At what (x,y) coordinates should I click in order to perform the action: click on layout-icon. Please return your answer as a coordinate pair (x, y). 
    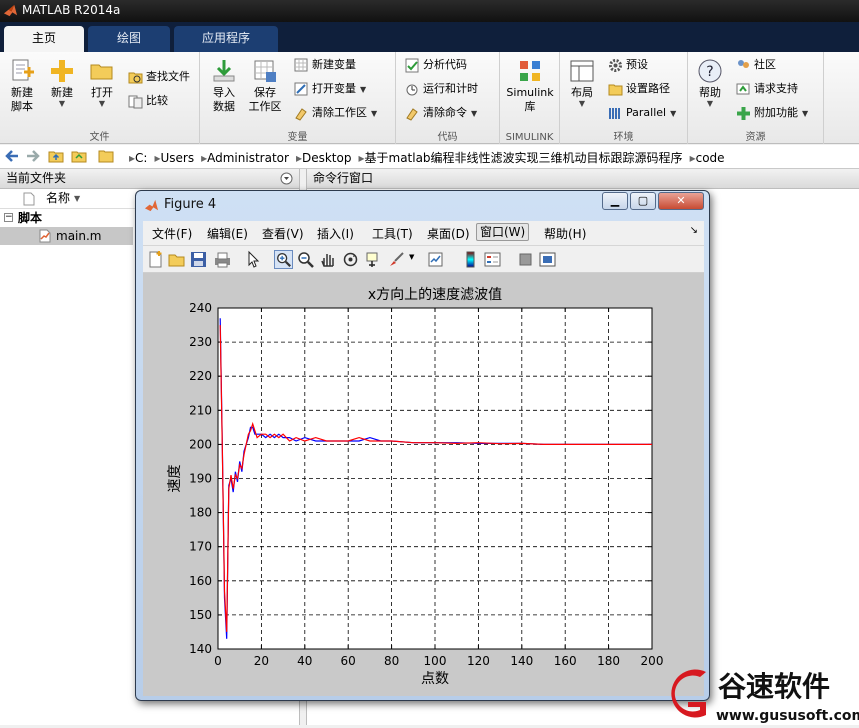
    Looking at the image, I should click on (582, 71).